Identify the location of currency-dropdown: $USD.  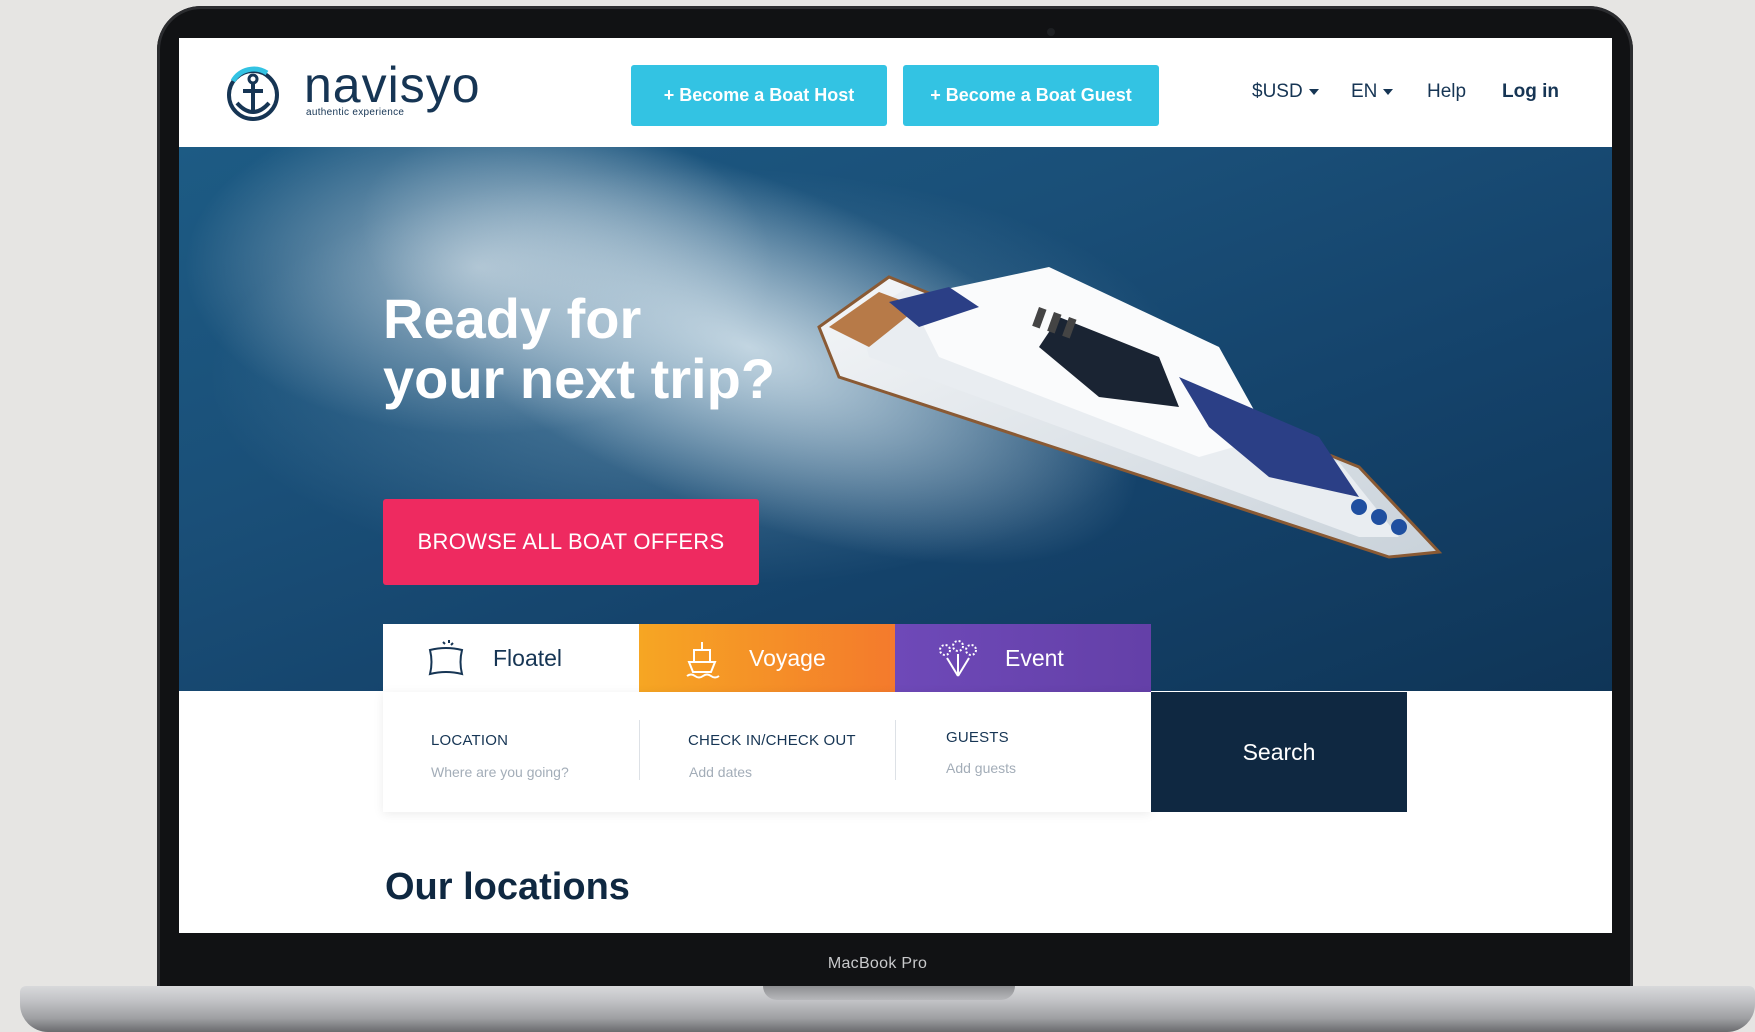
(1285, 92).